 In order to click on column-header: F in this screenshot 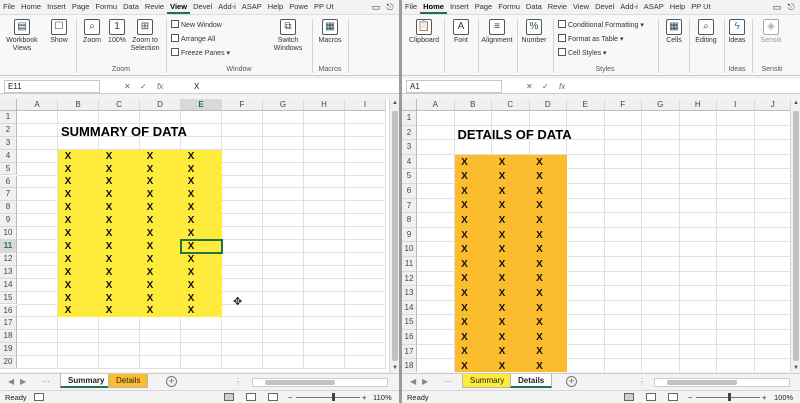, I will do `click(623, 105)`.